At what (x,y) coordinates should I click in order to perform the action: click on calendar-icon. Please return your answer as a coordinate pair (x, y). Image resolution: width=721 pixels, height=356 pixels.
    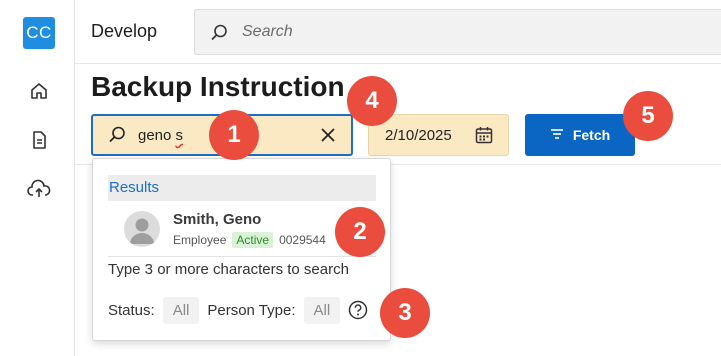
    Looking at the image, I should click on (484, 137).